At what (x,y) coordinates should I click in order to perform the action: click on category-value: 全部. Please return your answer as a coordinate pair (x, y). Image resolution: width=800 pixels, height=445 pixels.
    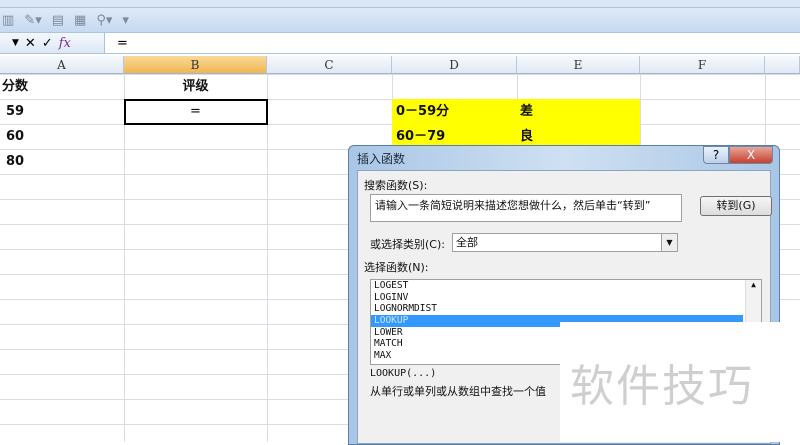
    Looking at the image, I should click on (467, 242).